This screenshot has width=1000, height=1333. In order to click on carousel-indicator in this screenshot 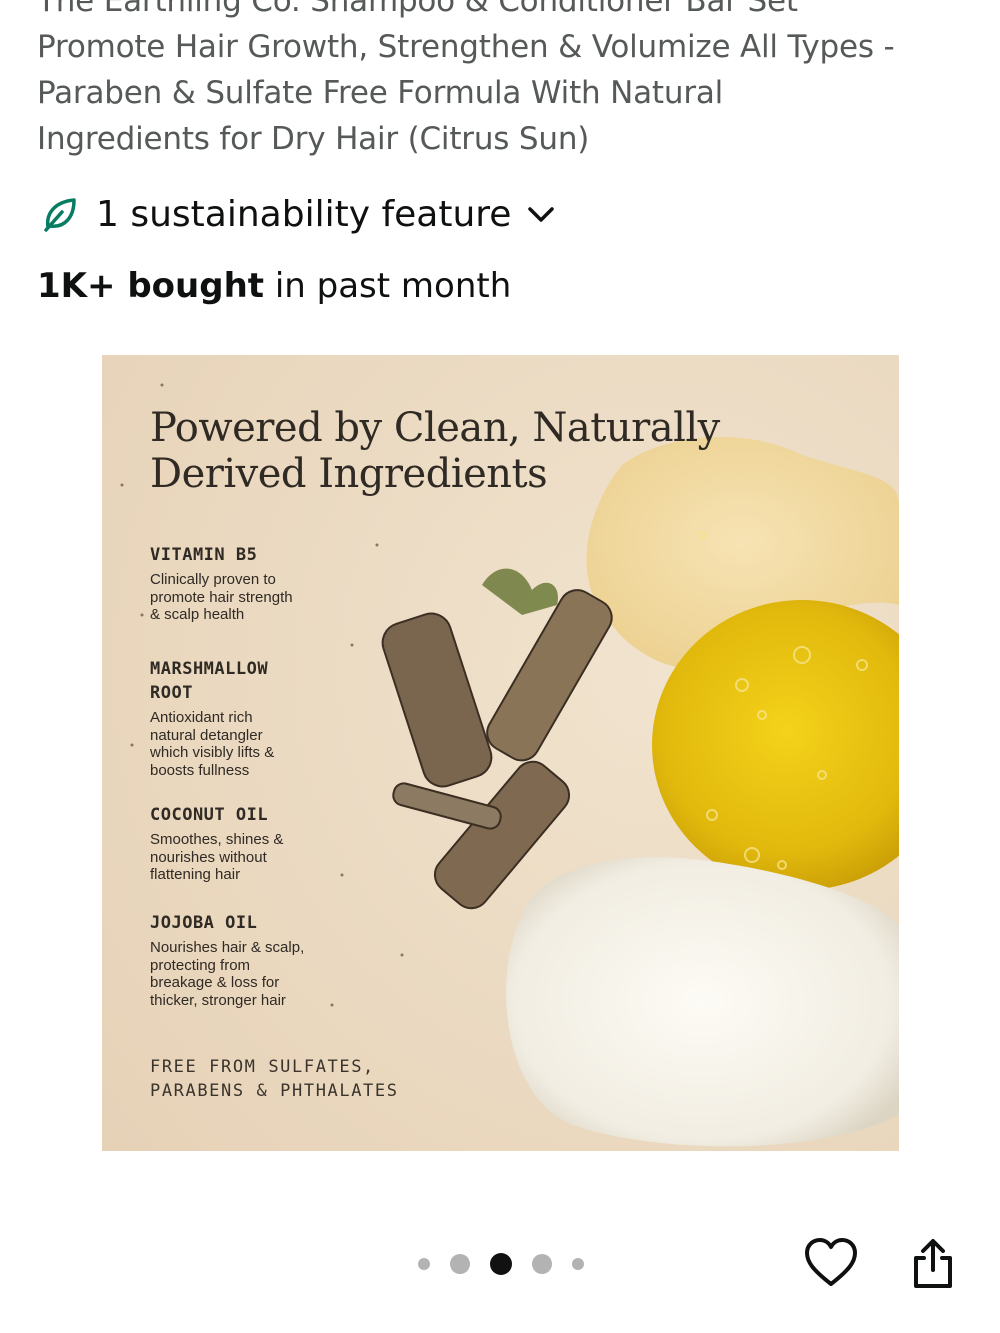, I will do `click(501, 1264)`.